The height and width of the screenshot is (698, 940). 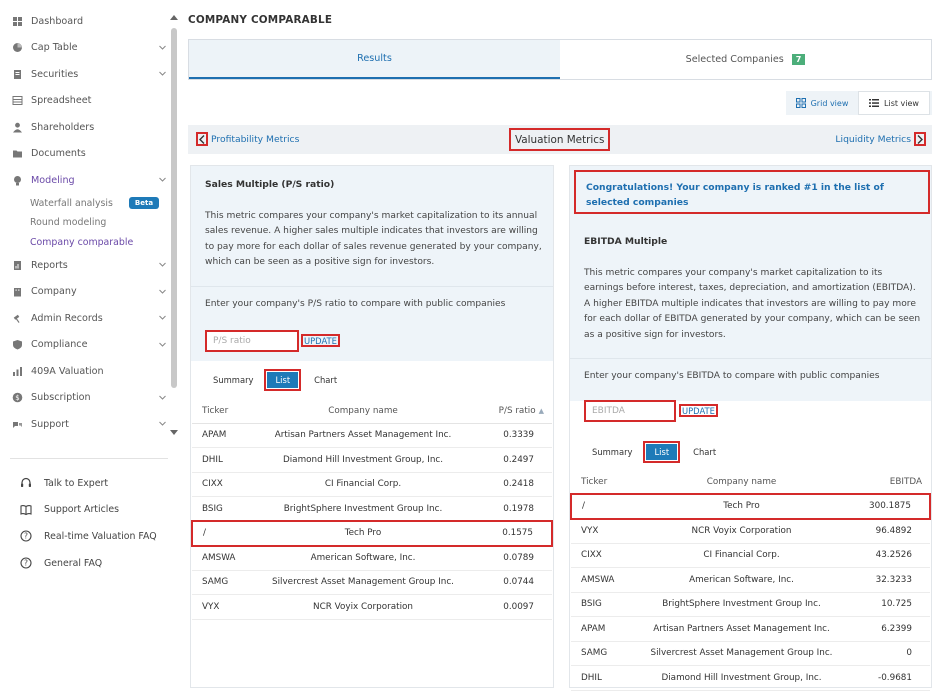 I want to click on help-link-talk-to-expert: Talk to Expert, so click(x=88, y=483).